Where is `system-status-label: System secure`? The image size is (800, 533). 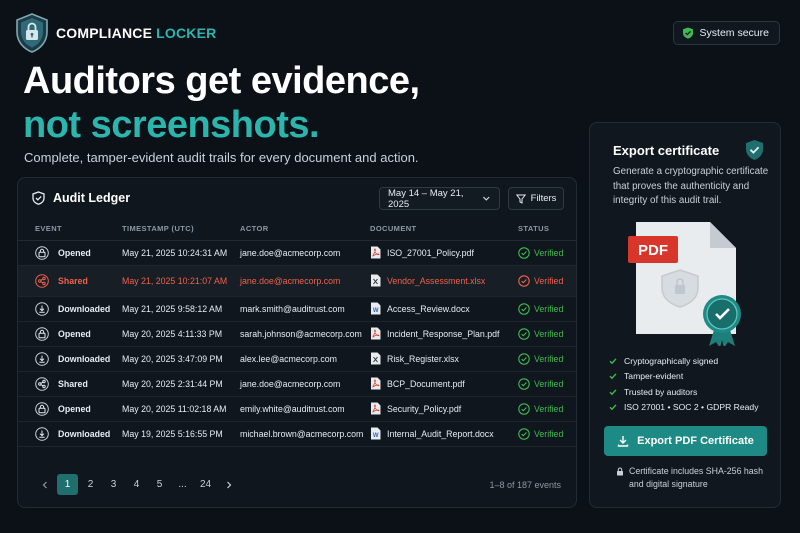 system-status-label: System secure is located at coordinates (734, 33).